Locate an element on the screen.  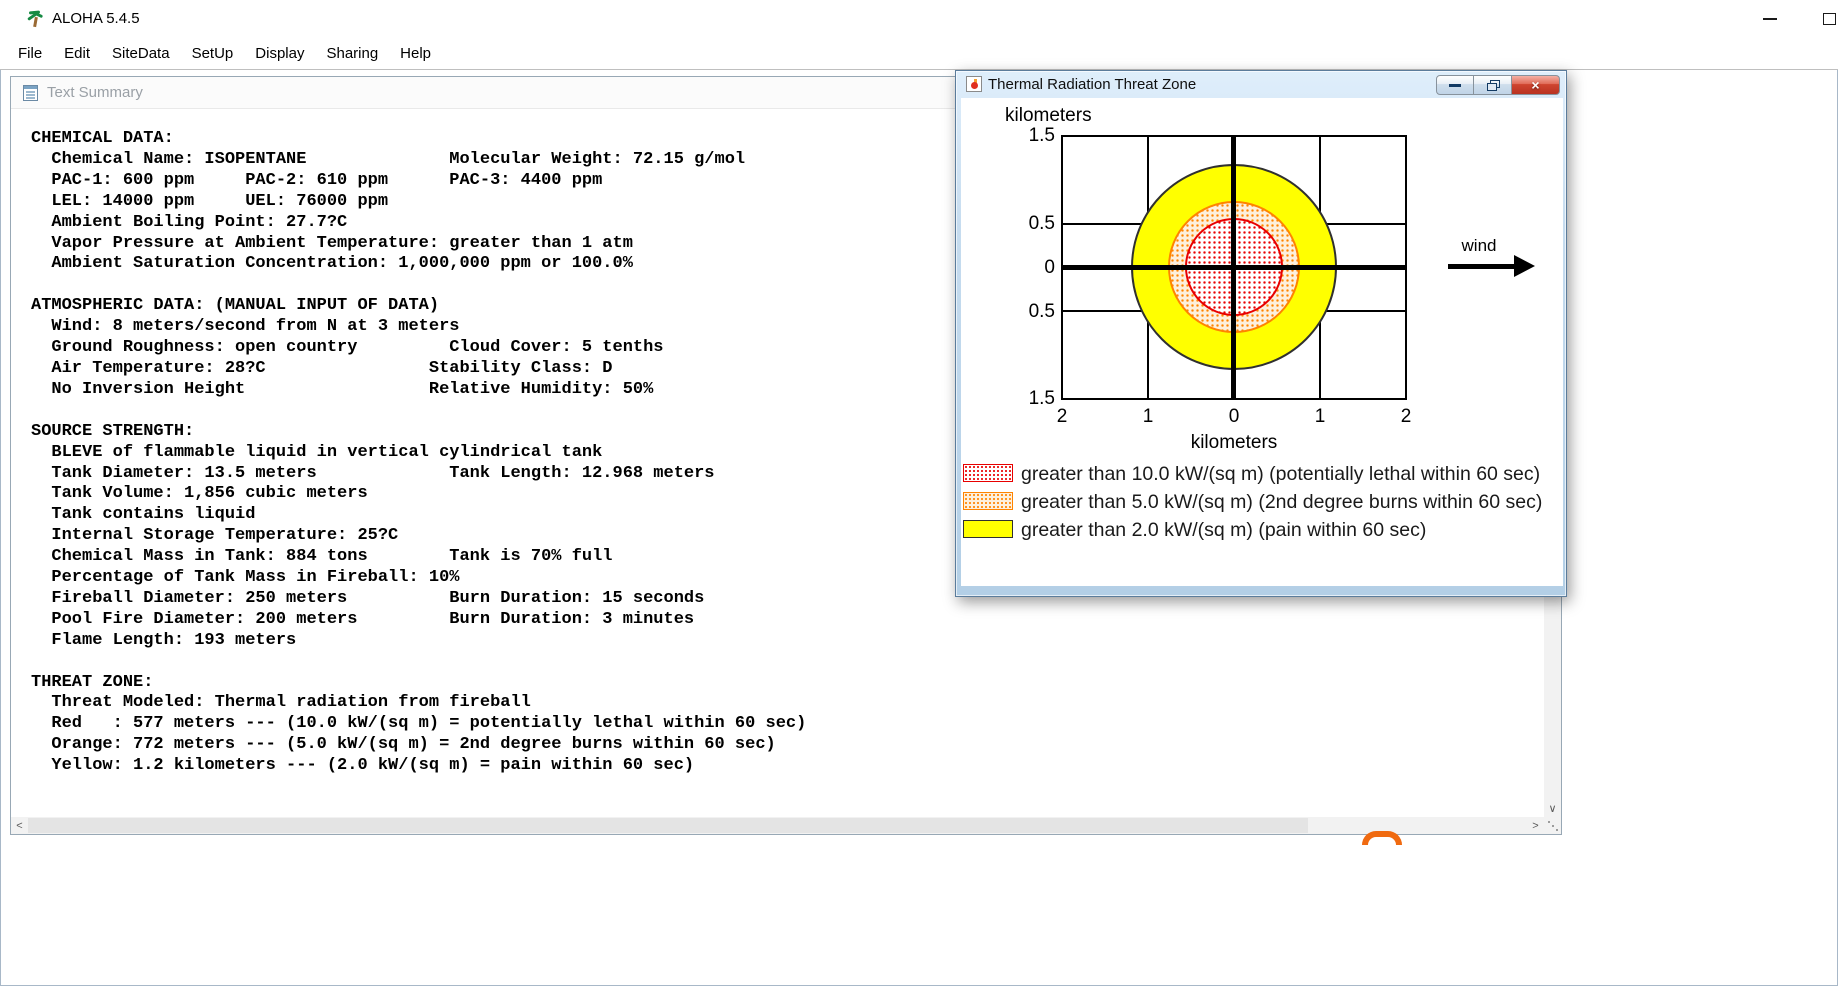
wind-arrow-icon is located at coordinates (1481, 266).